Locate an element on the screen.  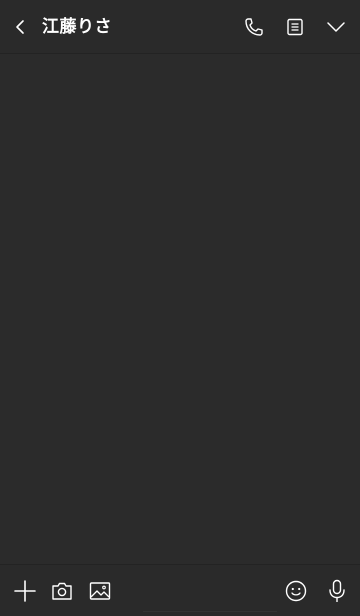
microphone-button is located at coordinates (337, 591).